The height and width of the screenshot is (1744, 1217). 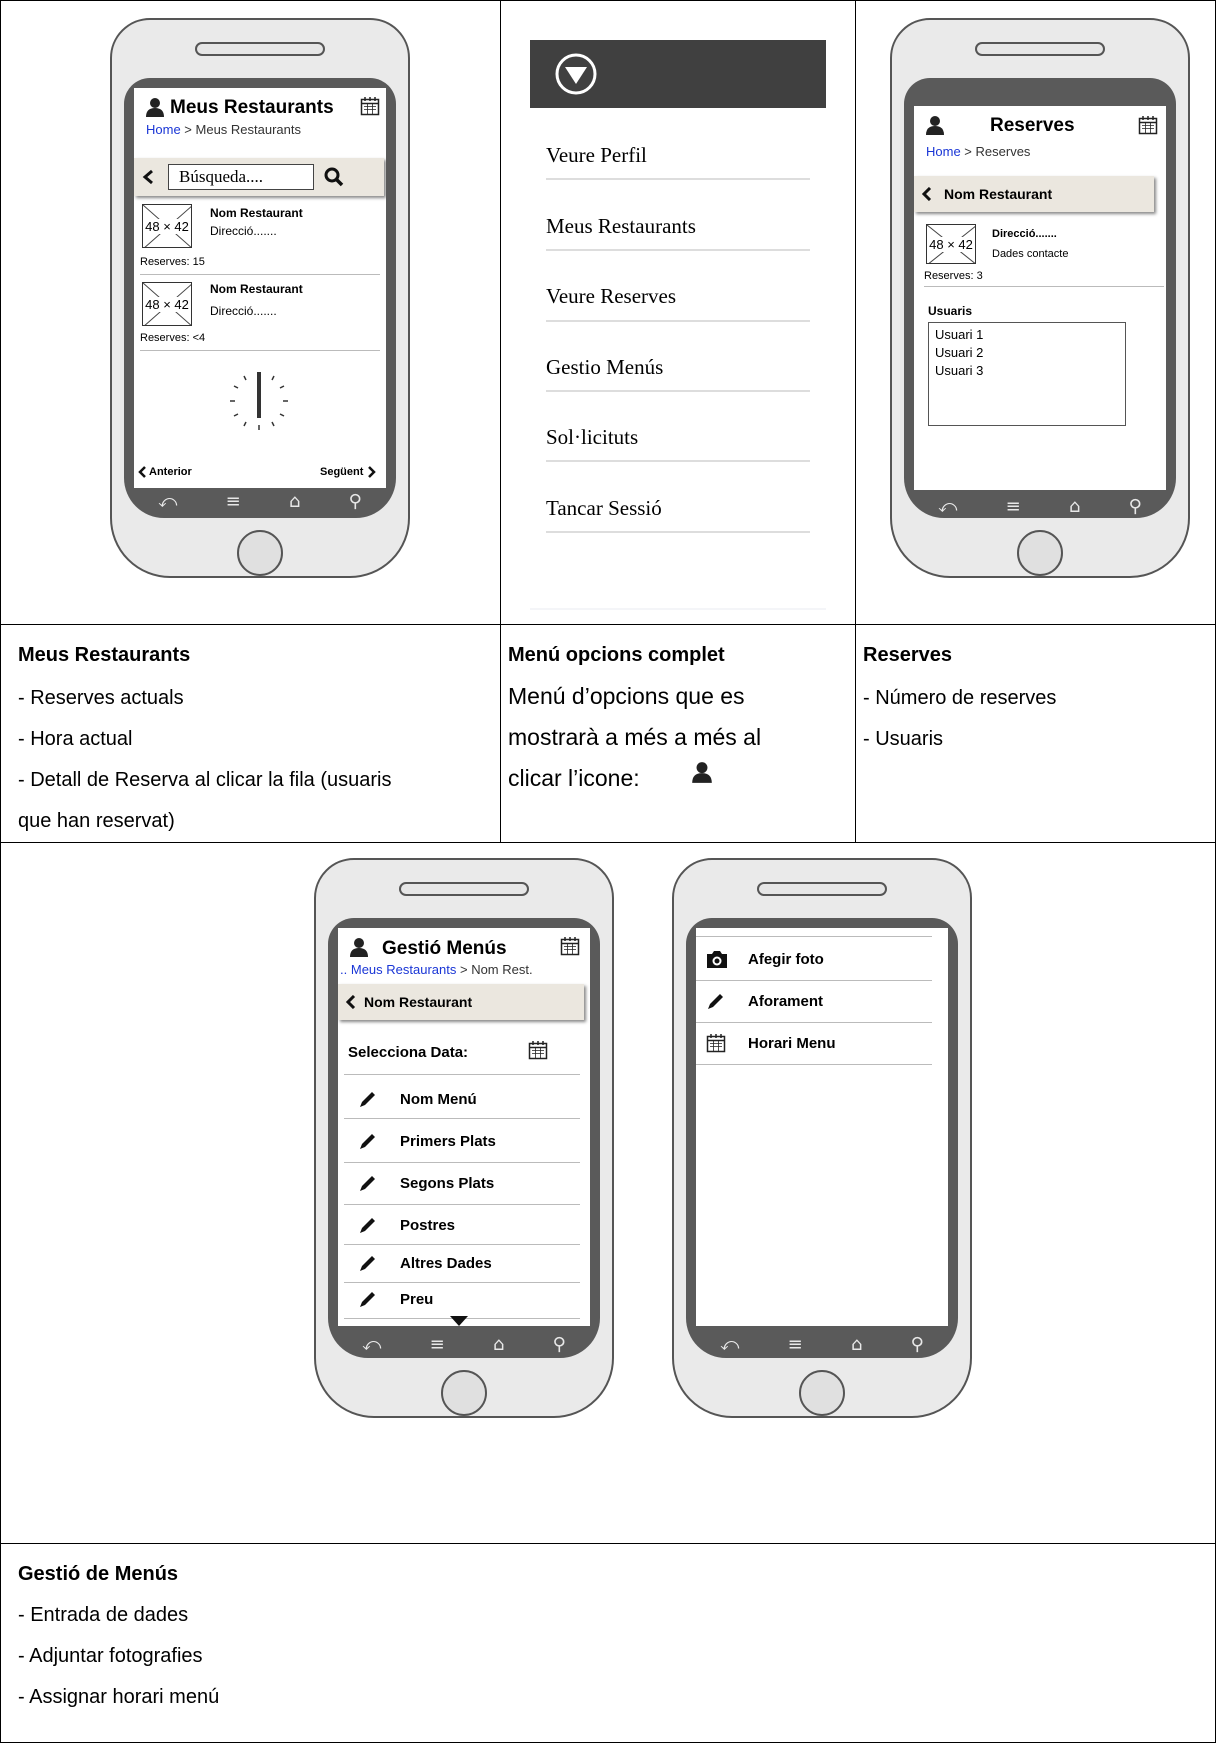 I want to click on breadcrumb-link: Meus Restaurants, so click(x=404, y=969).